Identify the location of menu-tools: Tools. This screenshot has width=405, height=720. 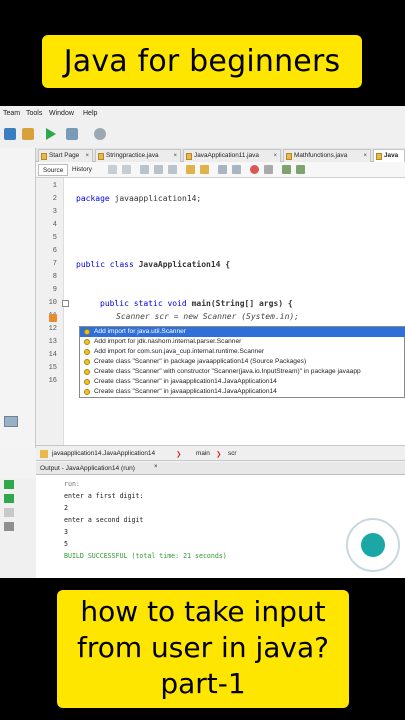
(34, 113).